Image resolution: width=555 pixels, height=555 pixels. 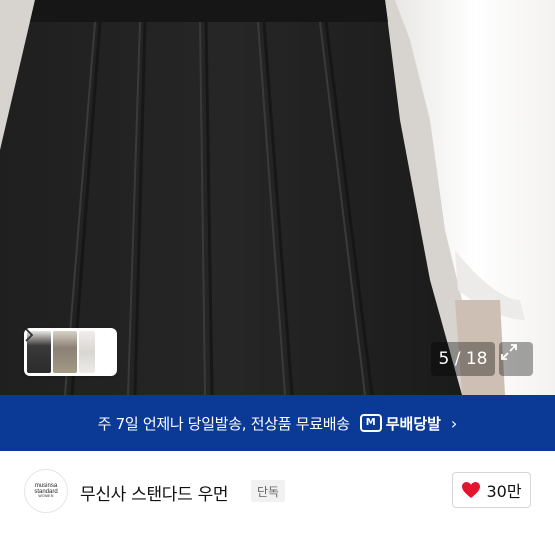 I want to click on like-count: 30만, so click(x=504, y=491).